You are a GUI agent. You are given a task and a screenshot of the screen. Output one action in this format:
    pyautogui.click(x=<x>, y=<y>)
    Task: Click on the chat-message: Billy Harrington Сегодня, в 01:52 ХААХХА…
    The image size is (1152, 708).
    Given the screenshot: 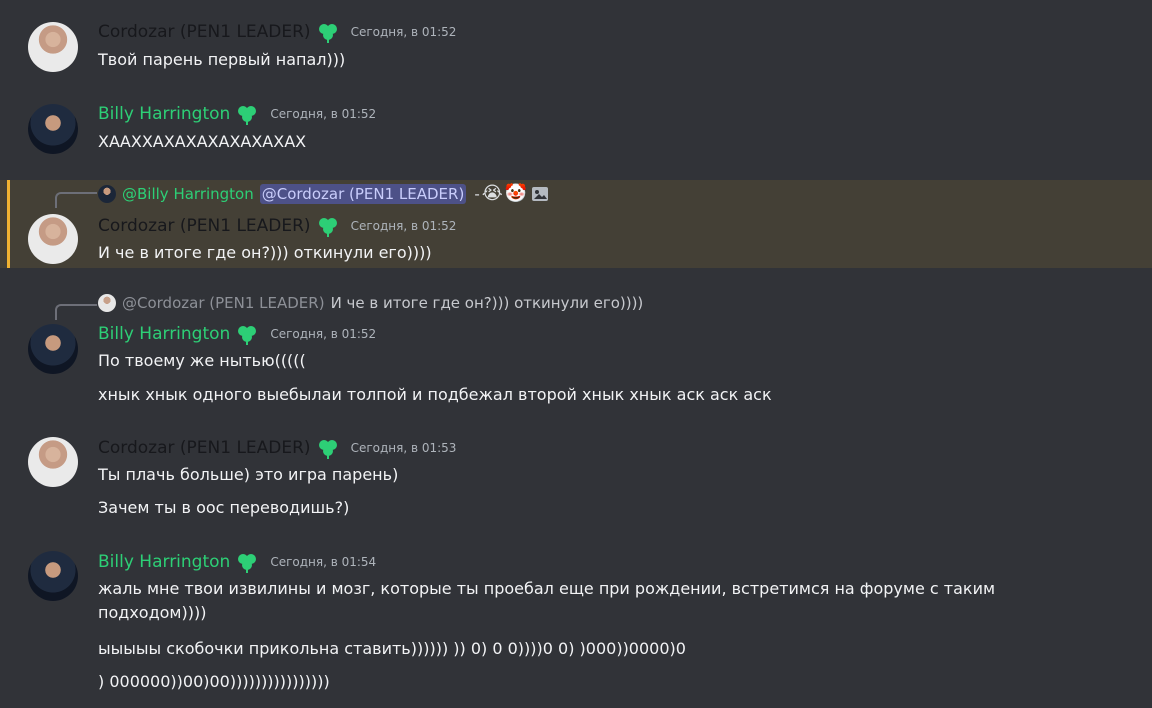 What is the action you would take?
    pyautogui.click(x=576, y=135)
    